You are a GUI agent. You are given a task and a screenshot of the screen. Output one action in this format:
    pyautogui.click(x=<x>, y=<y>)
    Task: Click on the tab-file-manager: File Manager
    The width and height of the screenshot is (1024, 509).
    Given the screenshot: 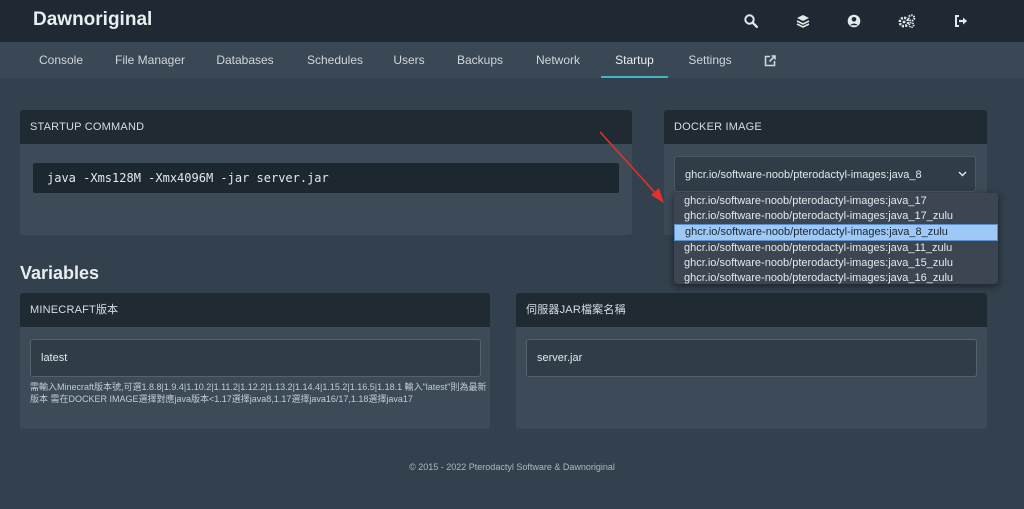 What is the action you would take?
    pyautogui.click(x=150, y=60)
    